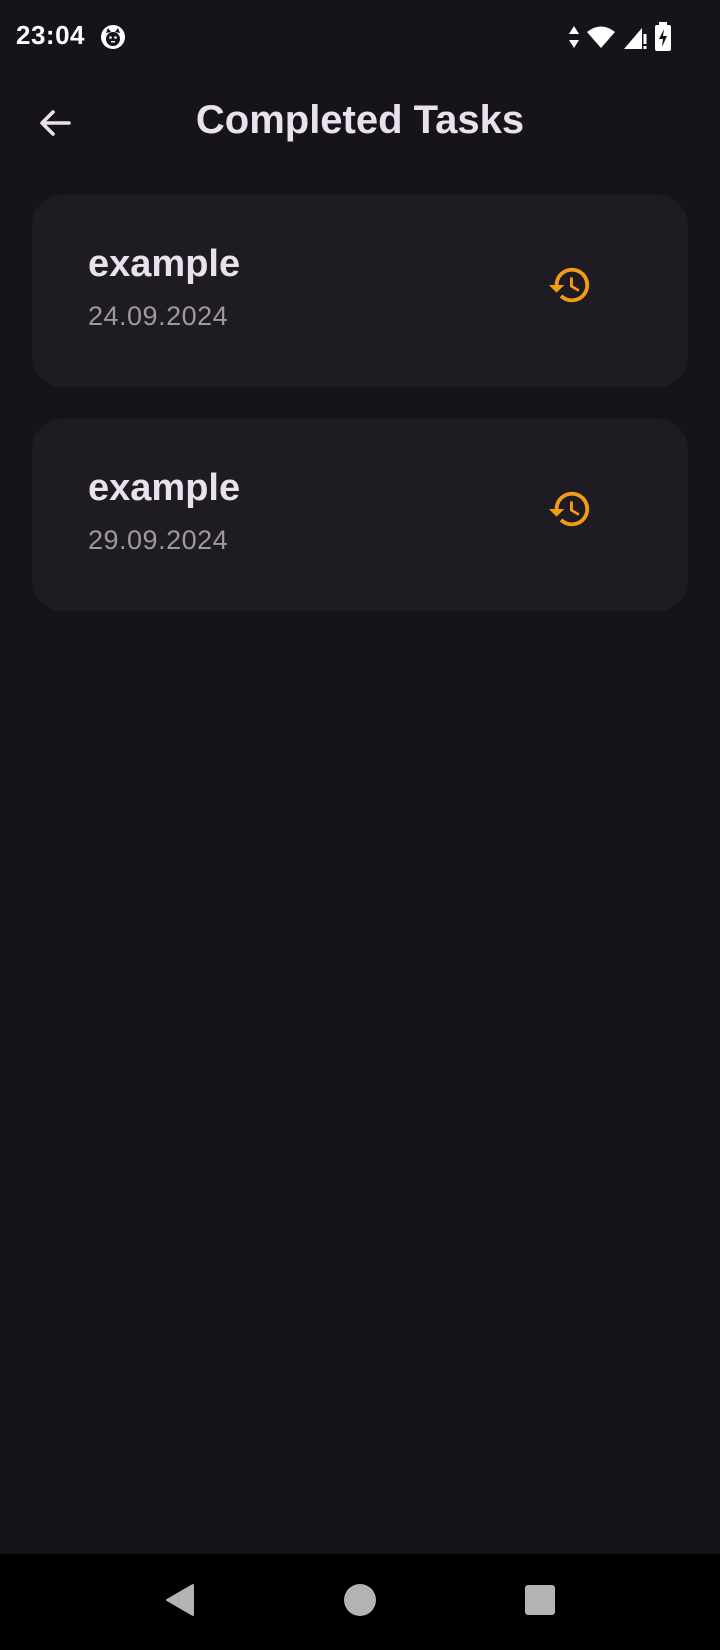 Image resolution: width=720 pixels, height=1650 pixels. What do you see at coordinates (50, 35) in the screenshot?
I see `status-time: 23:04` at bounding box center [50, 35].